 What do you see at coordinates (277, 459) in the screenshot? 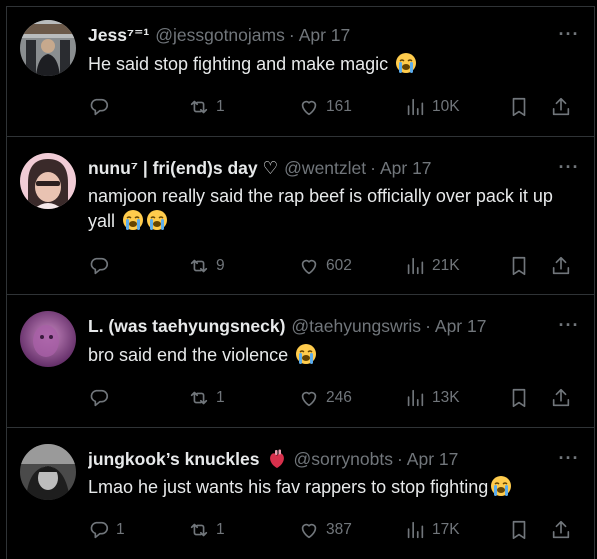
I see `anatomical-heart-emoji` at bounding box center [277, 459].